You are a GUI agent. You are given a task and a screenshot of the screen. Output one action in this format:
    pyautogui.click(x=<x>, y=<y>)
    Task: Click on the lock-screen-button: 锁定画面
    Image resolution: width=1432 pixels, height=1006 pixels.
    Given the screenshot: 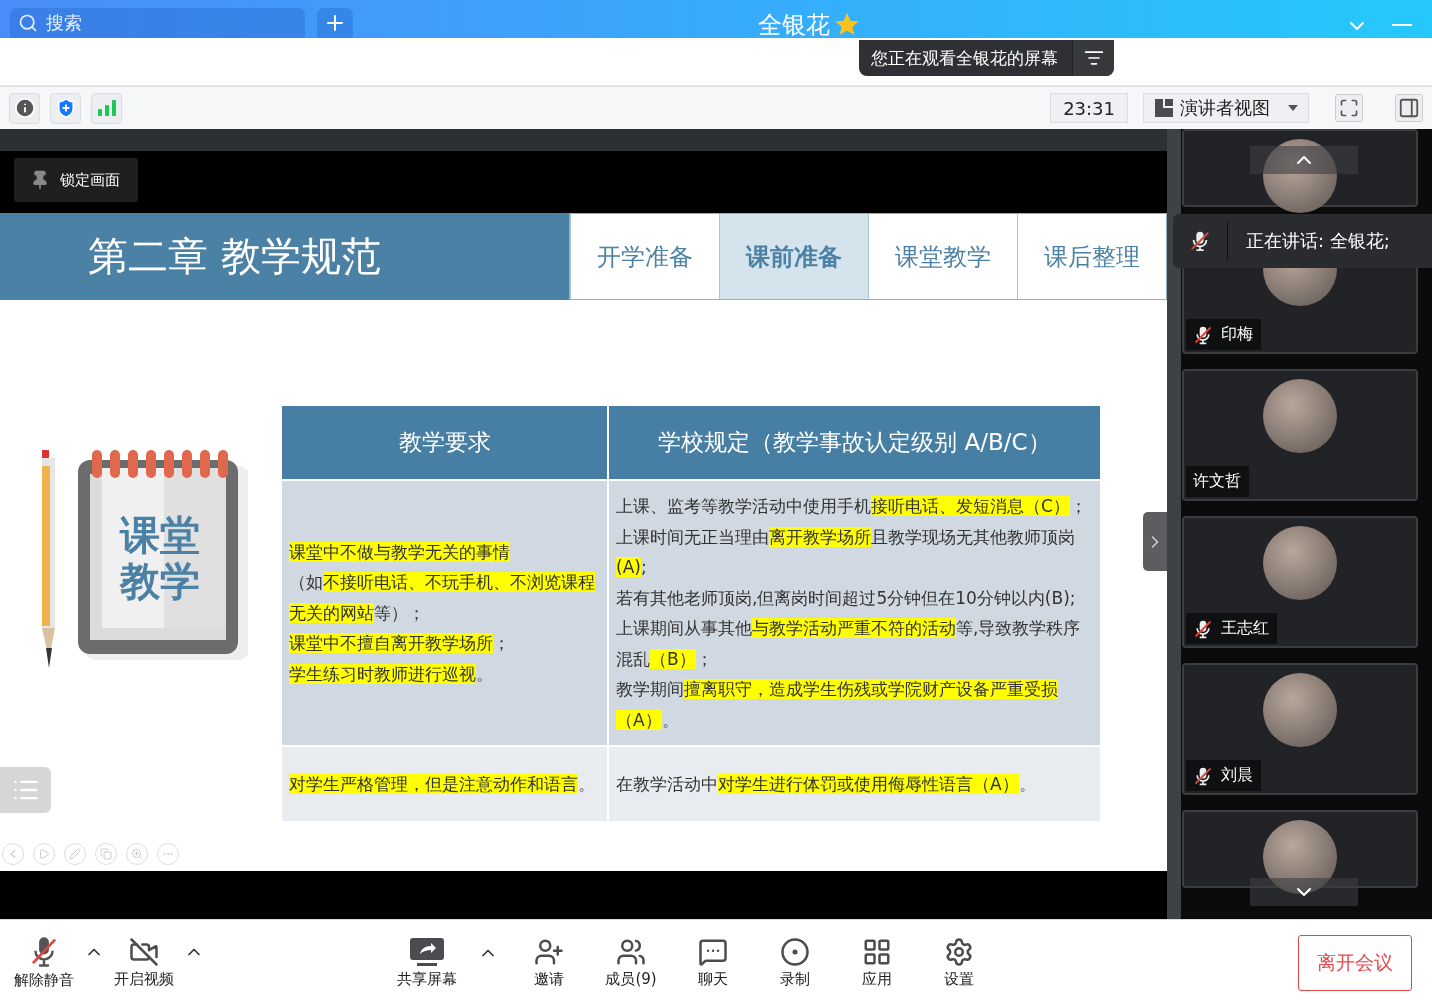 What is the action you would take?
    pyautogui.click(x=76, y=180)
    